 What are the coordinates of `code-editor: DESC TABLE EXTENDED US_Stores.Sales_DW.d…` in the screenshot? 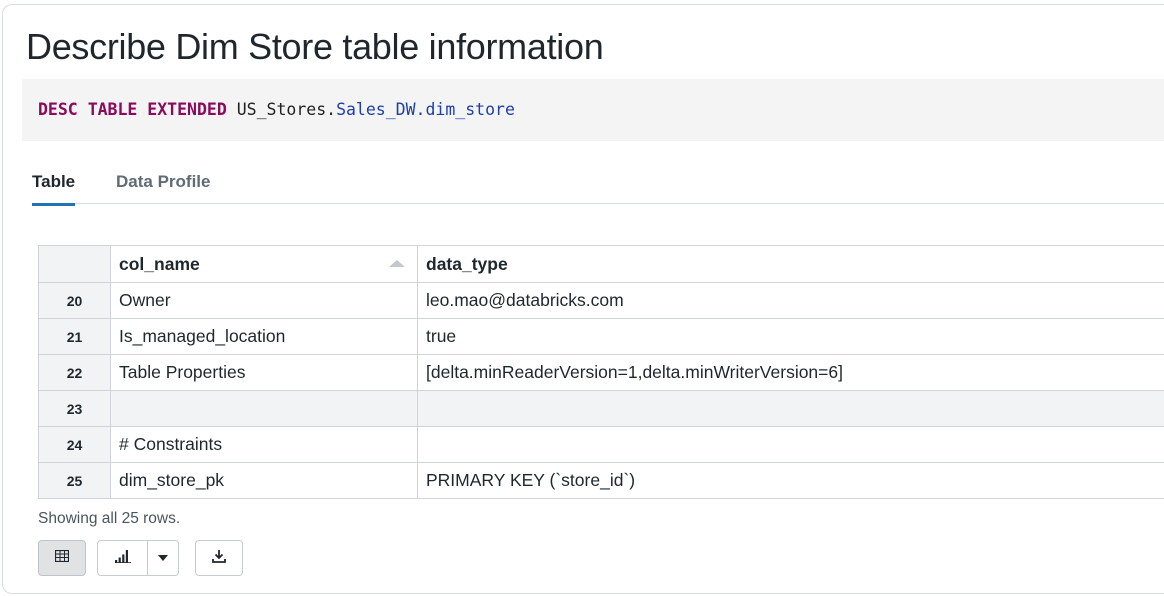 It's located at (593, 110).